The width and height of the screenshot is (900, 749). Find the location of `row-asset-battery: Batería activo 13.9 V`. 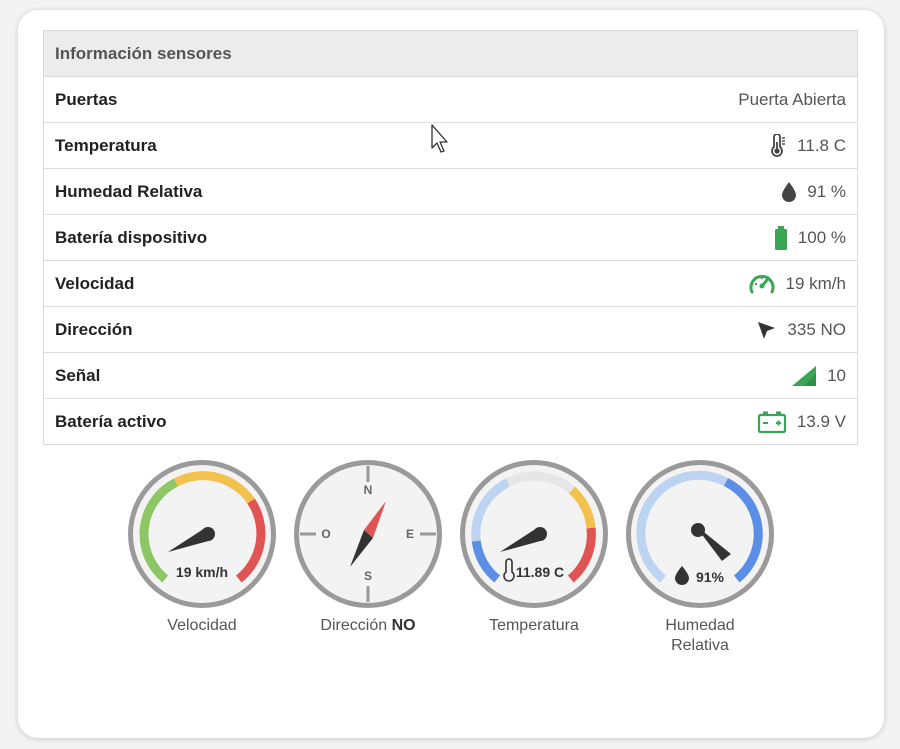

row-asset-battery: Batería activo 13.9 V is located at coordinates (450, 421).